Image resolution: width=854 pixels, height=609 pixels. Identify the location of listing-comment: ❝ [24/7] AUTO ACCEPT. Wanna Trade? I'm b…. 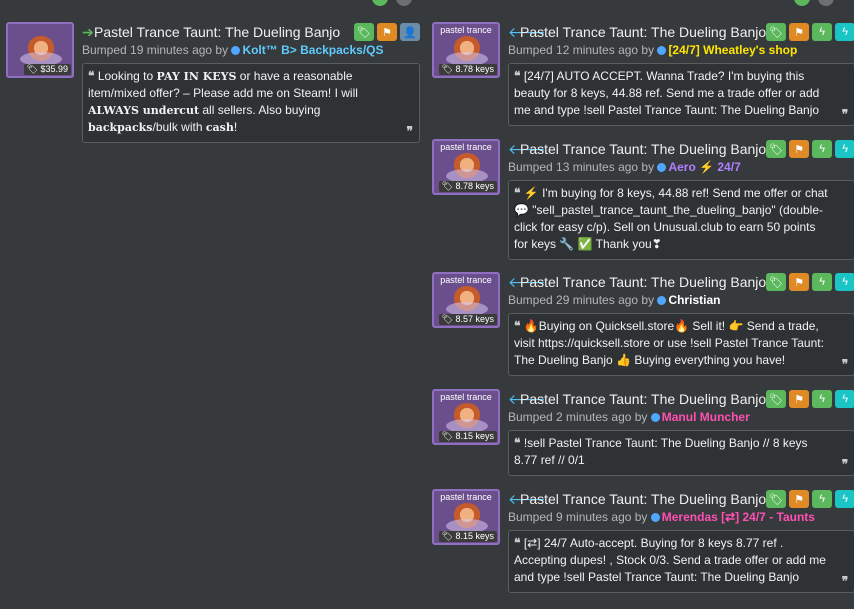
(681, 94).